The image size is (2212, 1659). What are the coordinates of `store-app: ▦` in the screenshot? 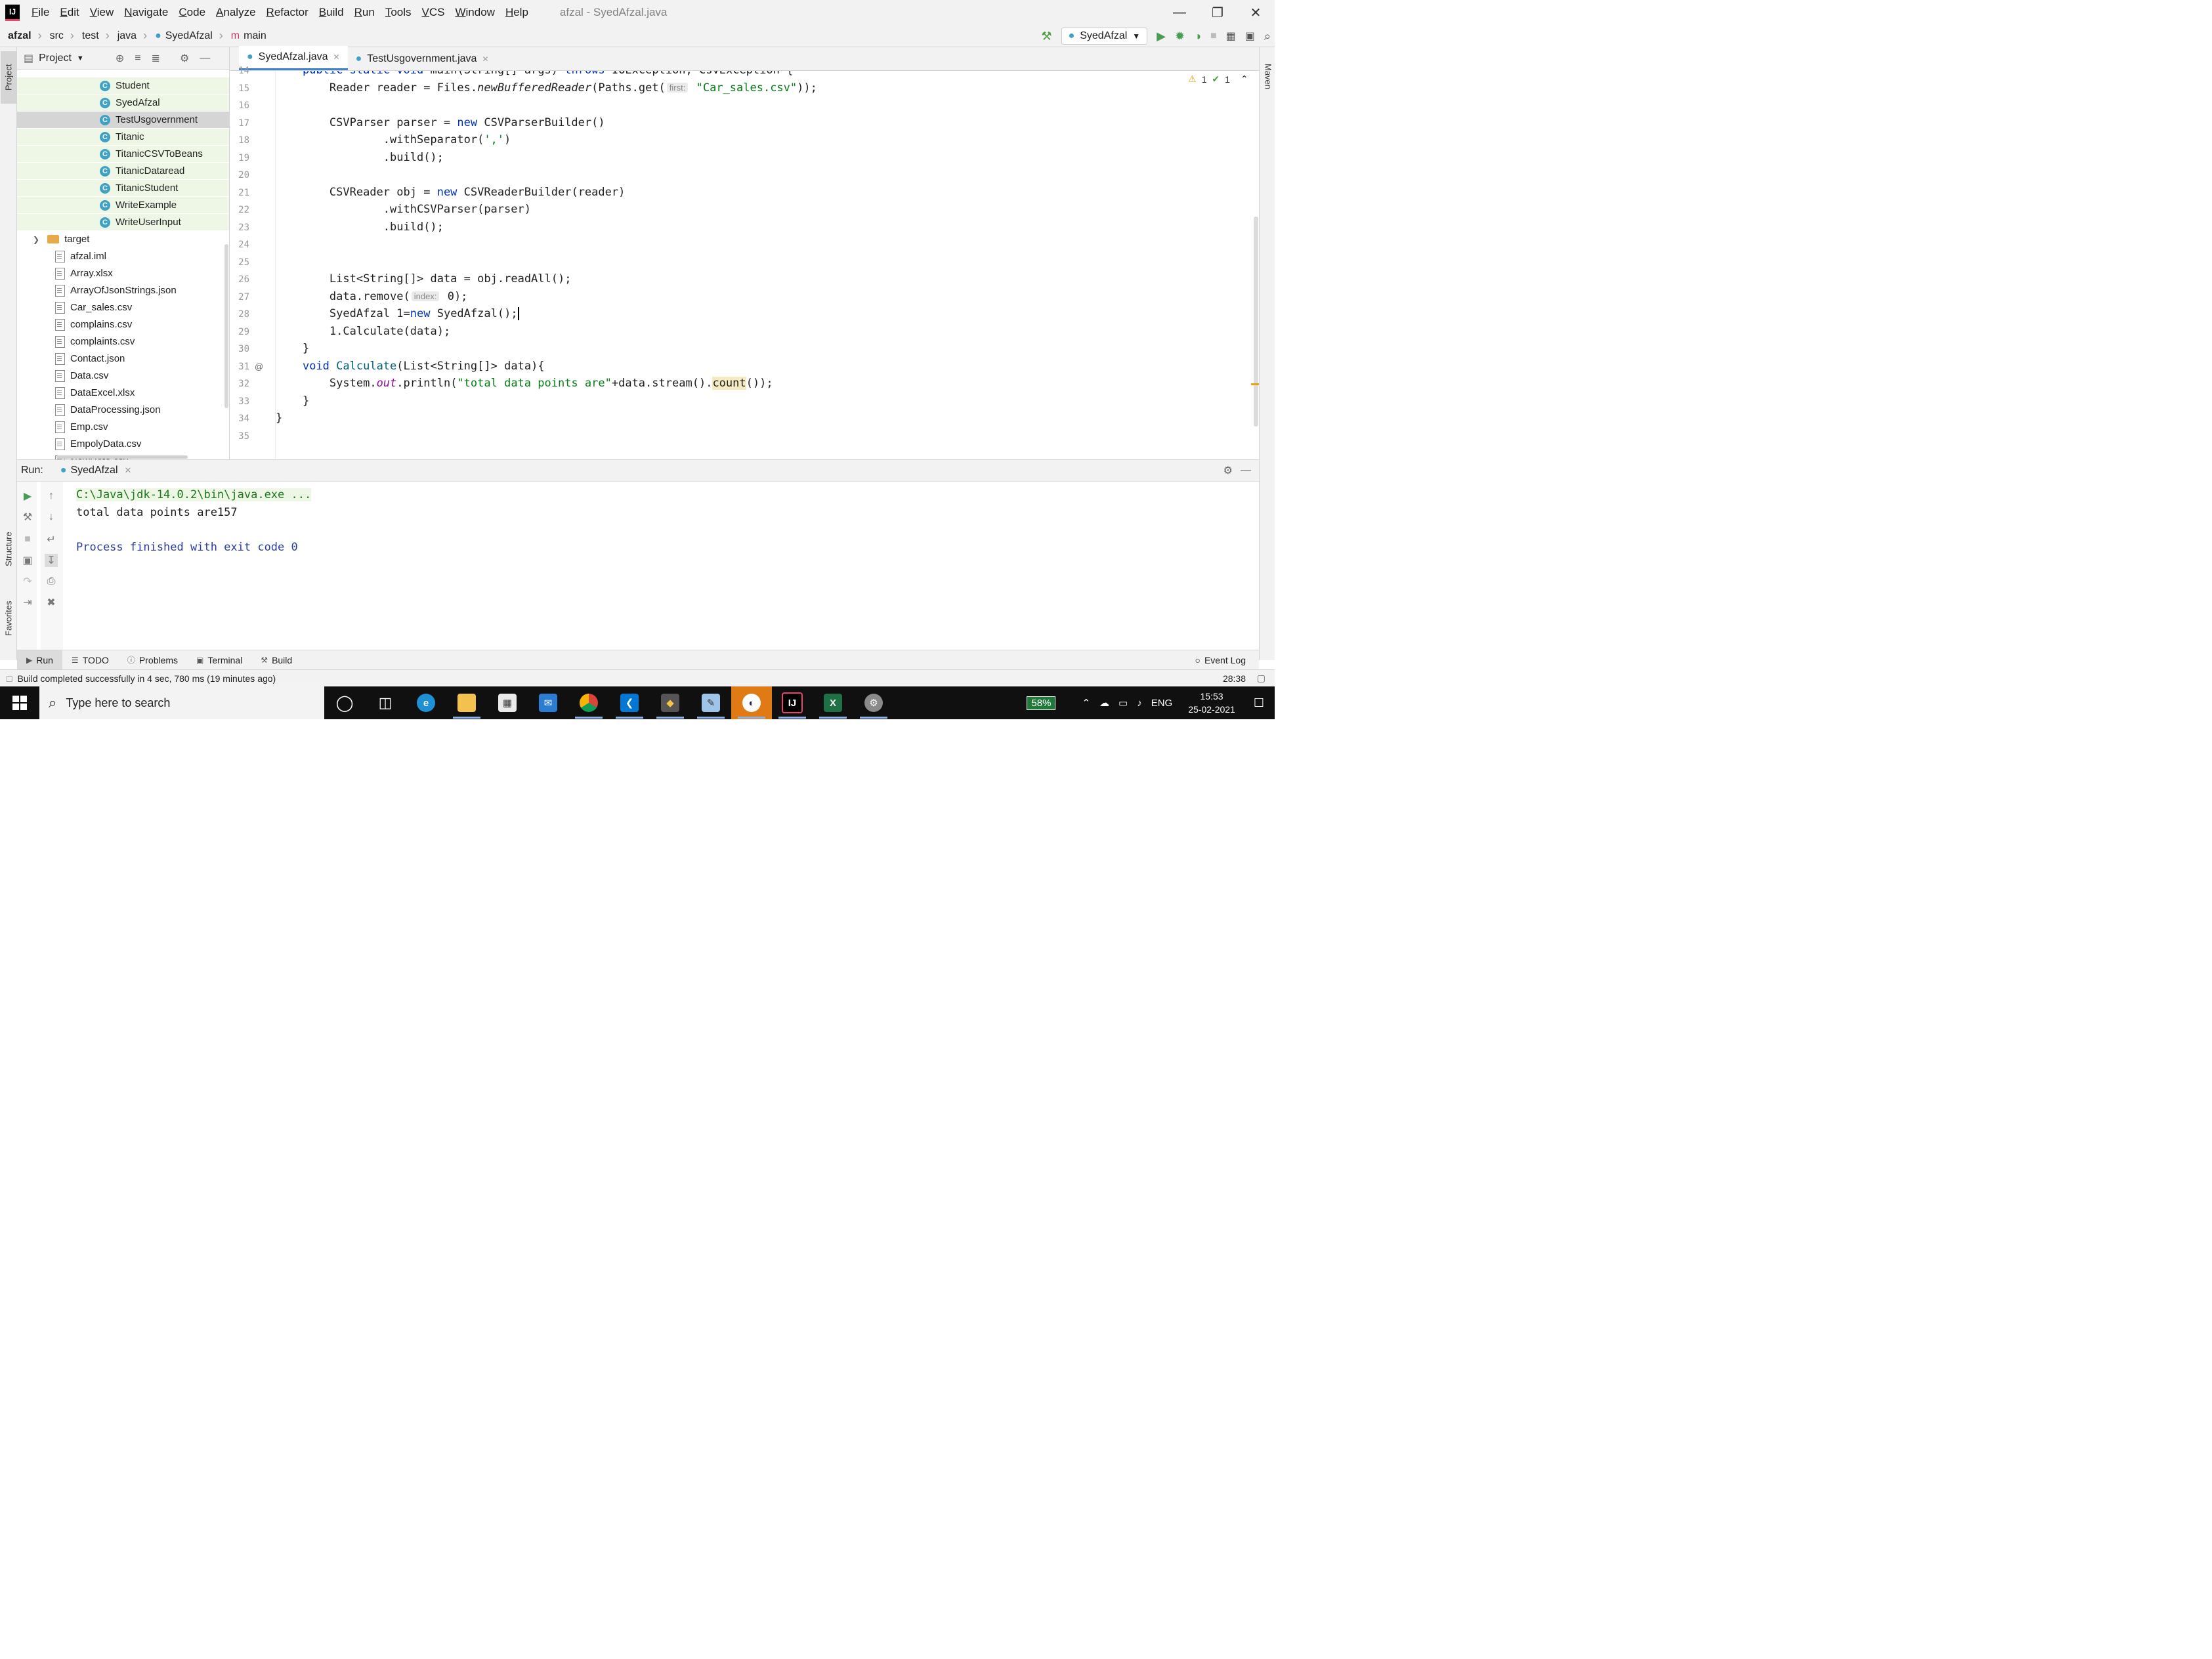 It's located at (508, 702).